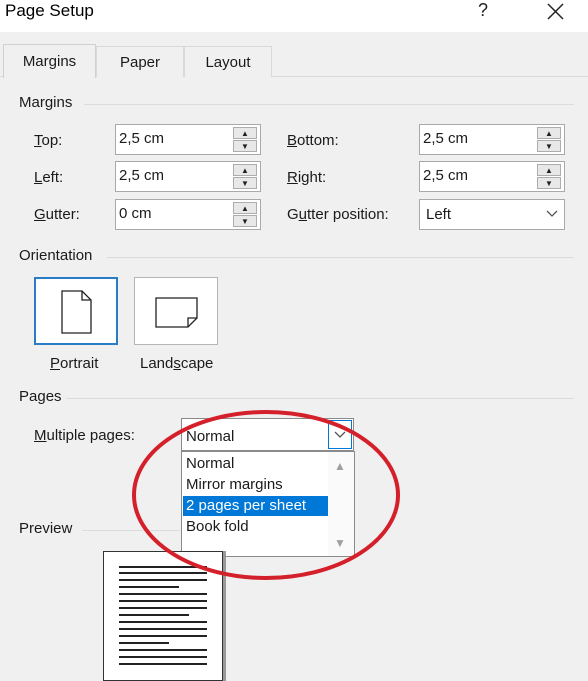 This screenshot has width=588, height=681. Describe the element at coordinates (338, 214) in the screenshot. I see `gutter-position-label: Gutter position:` at that location.